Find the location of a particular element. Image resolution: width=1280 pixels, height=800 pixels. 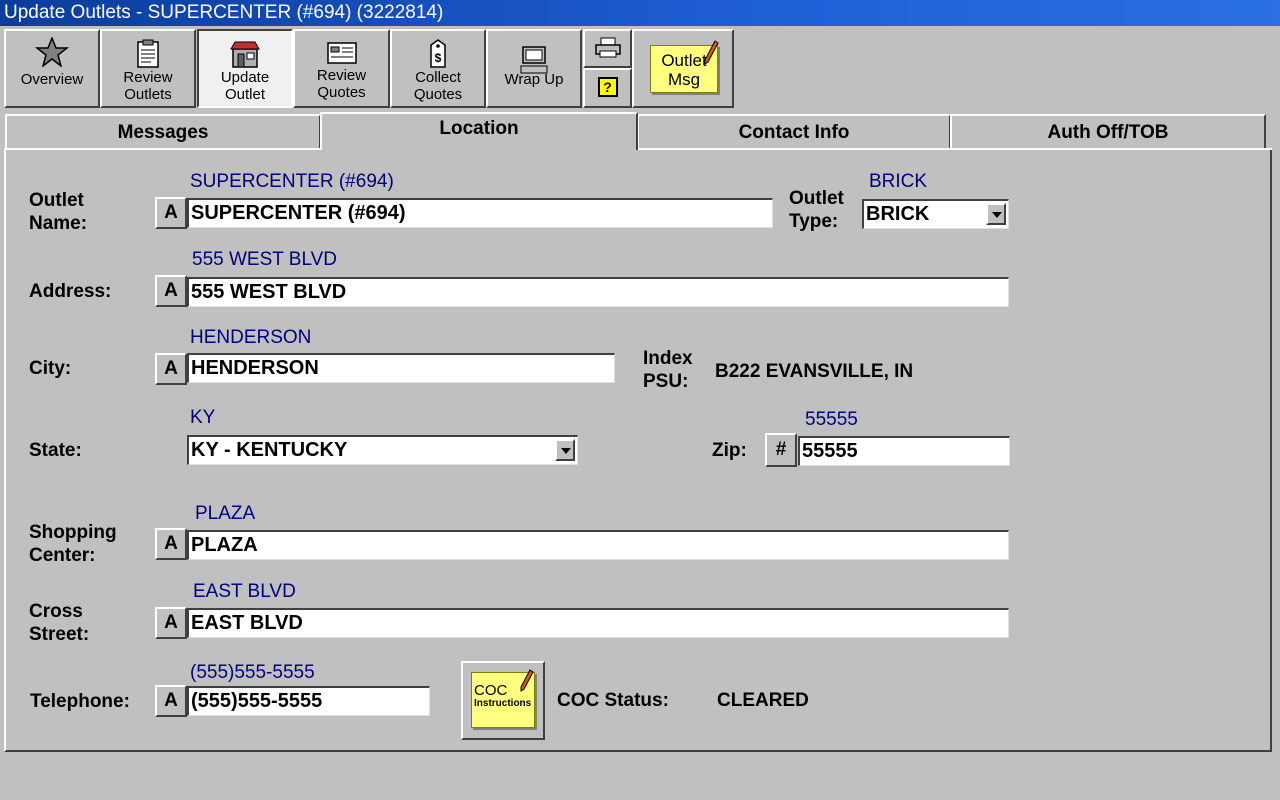

update-outlet-button: Update Outlet is located at coordinates (245, 68).